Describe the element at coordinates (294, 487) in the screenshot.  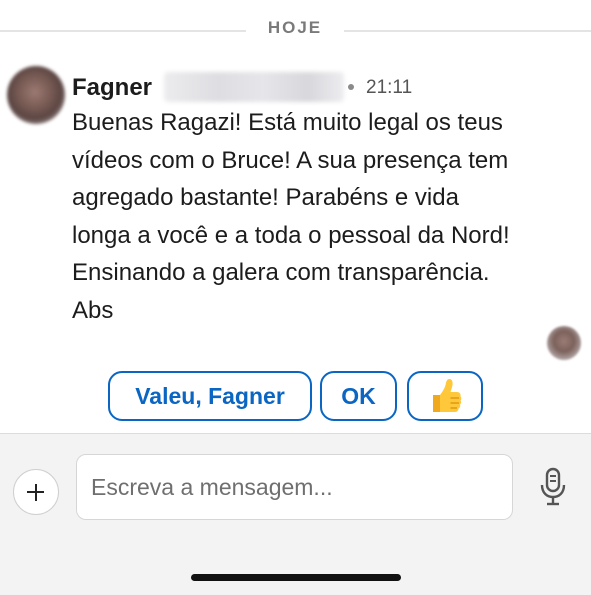
I see `message-input` at that location.